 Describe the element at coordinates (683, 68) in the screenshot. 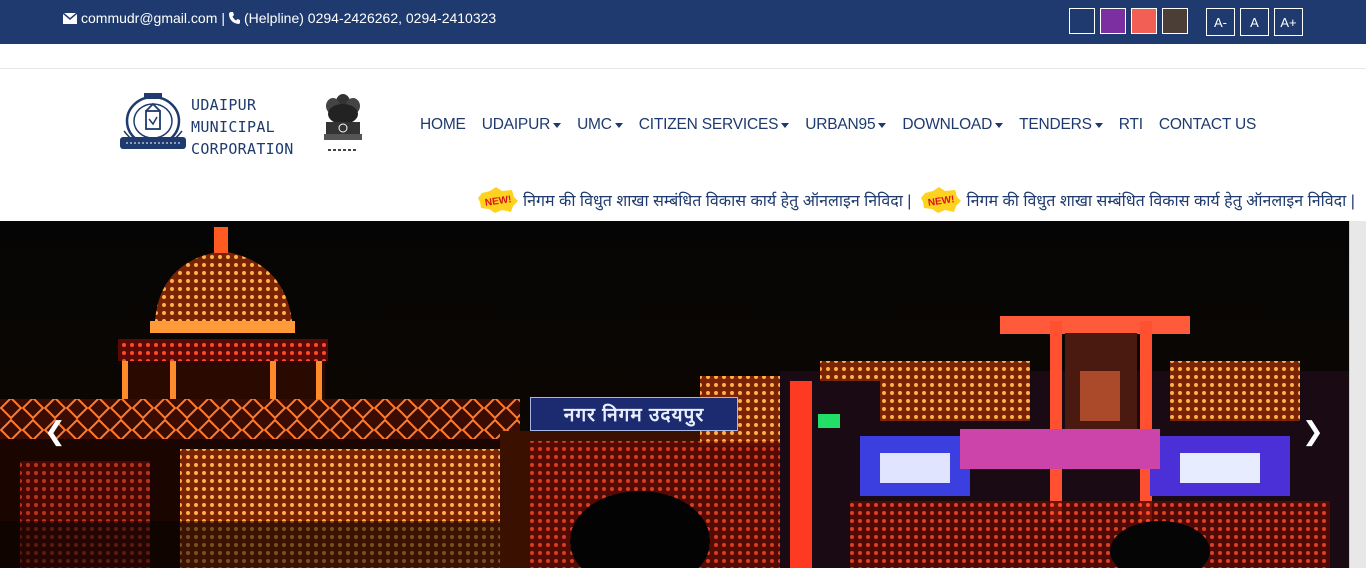

I see `header-divider` at that location.